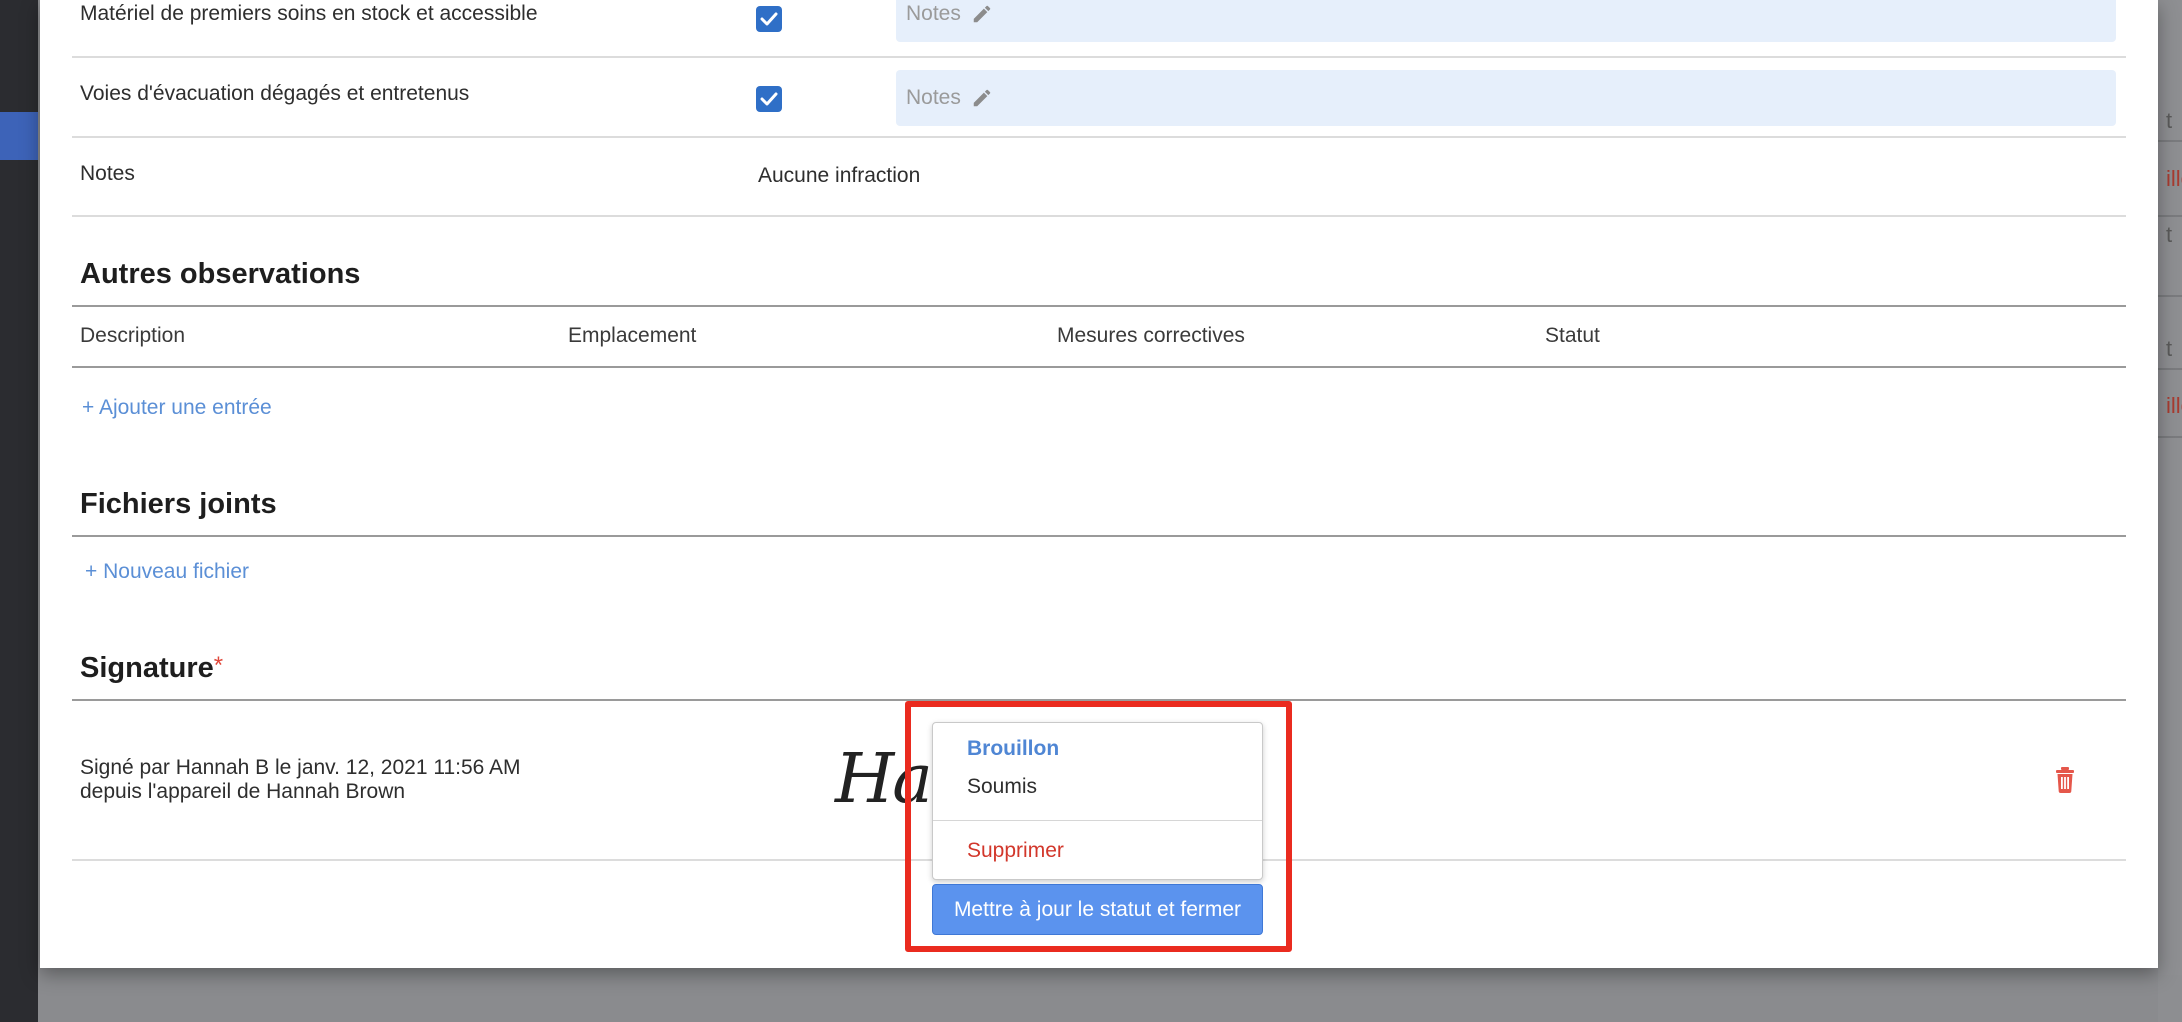 The height and width of the screenshot is (1022, 2182). I want to click on background-overlay-bottom, so click(1098, 995).